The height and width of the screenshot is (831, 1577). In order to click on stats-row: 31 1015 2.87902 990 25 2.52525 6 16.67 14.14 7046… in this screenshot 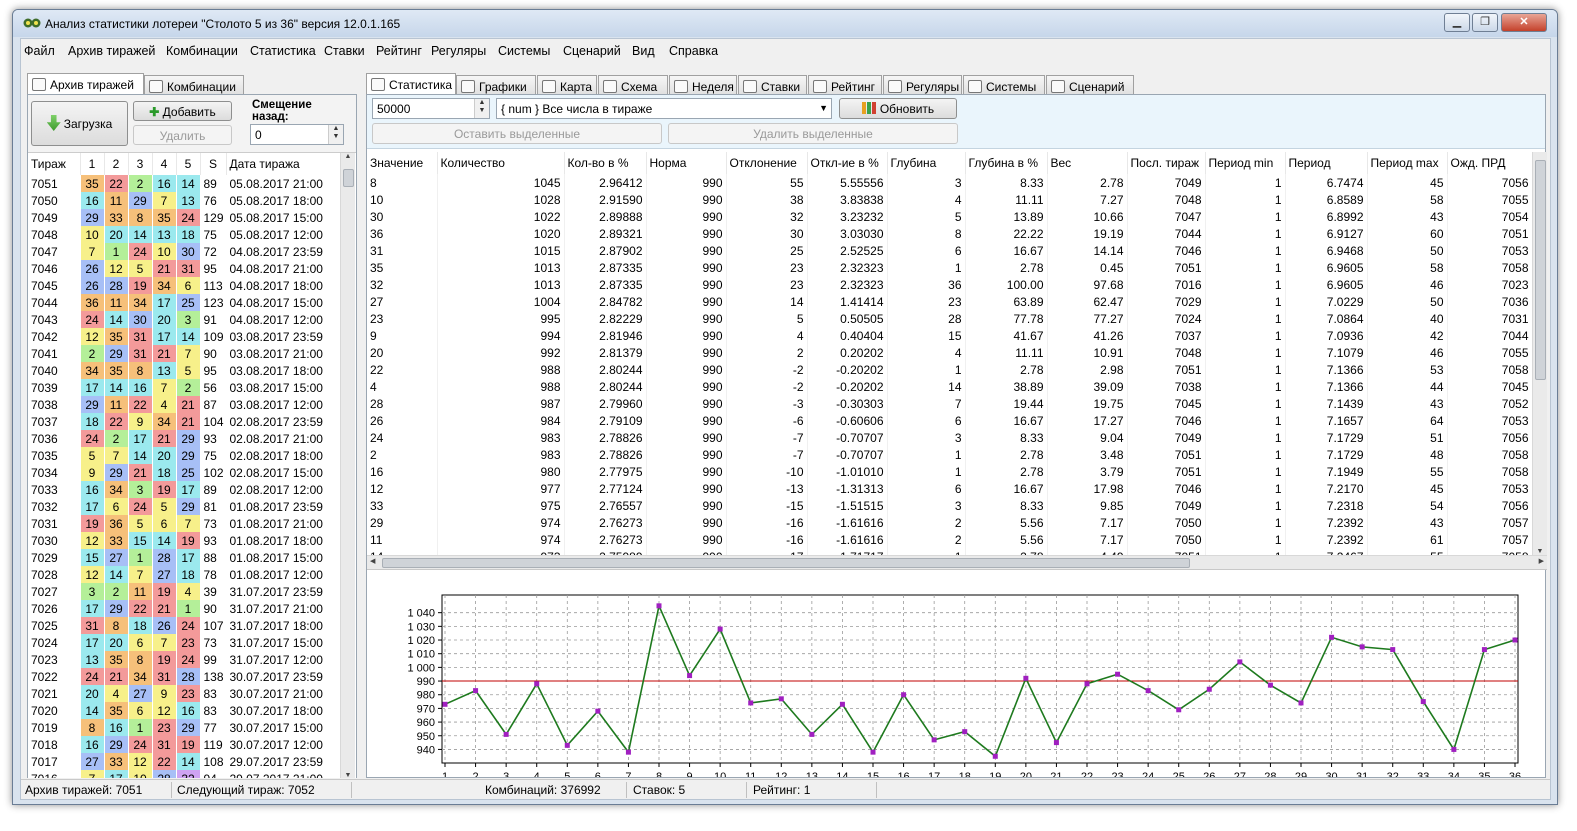, I will do `click(950, 250)`.